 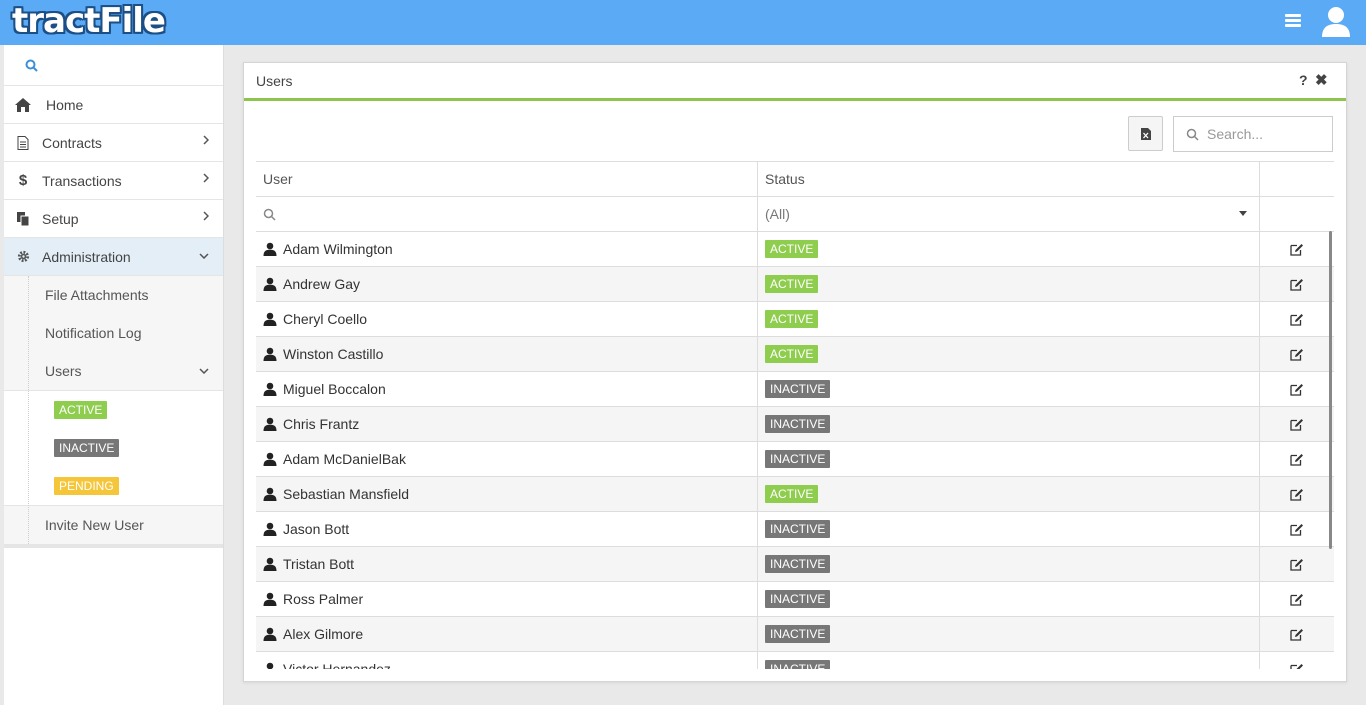 What do you see at coordinates (337, 665) in the screenshot?
I see `user-name: Victor Hernandez` at bounding box center [337, 665].